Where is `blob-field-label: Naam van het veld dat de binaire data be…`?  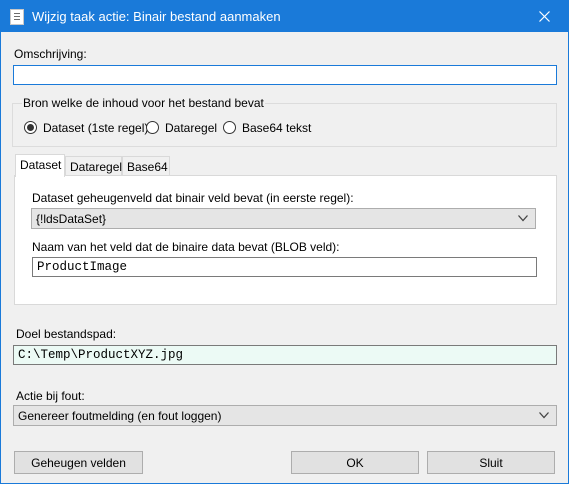
blob-field-label: Naam van het veld dat de binaire data be… is located at coordinates (186, 247).